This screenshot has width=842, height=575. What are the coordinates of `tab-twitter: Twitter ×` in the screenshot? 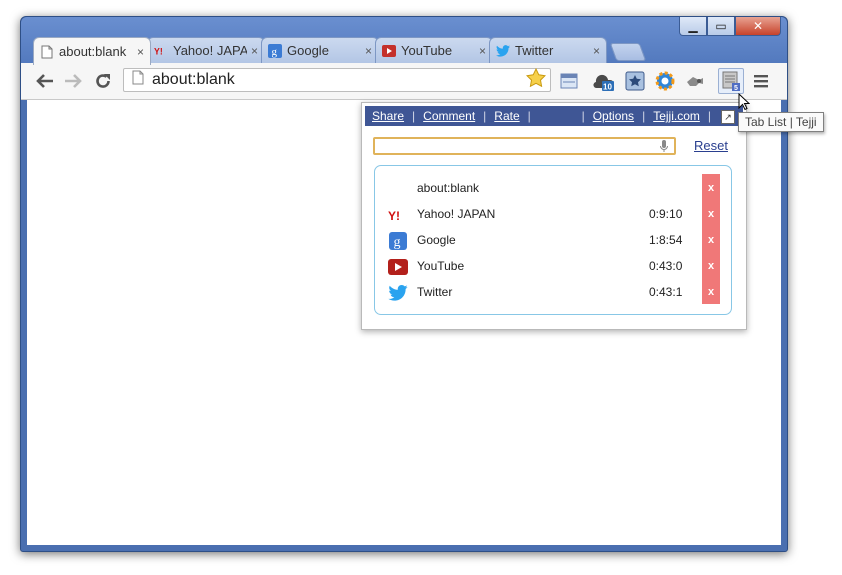 It's located at (548, 50).